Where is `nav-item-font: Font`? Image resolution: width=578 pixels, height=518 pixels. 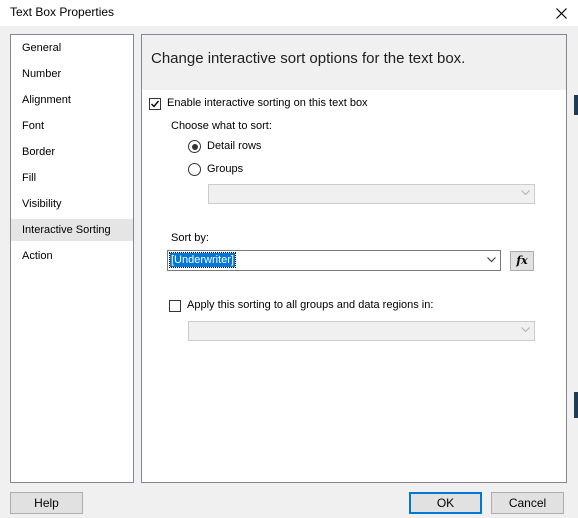 nav-item-font: Font is located at coordinates (72, 126).